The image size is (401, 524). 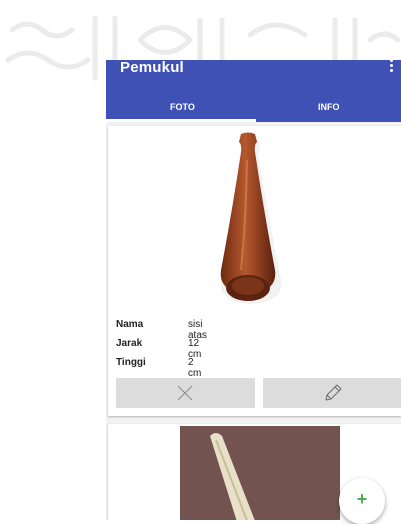 What do you see at coordinates (195, 368) in the screenshot?
I see `field-value: 2 cm` at bounding box center [195, 368].